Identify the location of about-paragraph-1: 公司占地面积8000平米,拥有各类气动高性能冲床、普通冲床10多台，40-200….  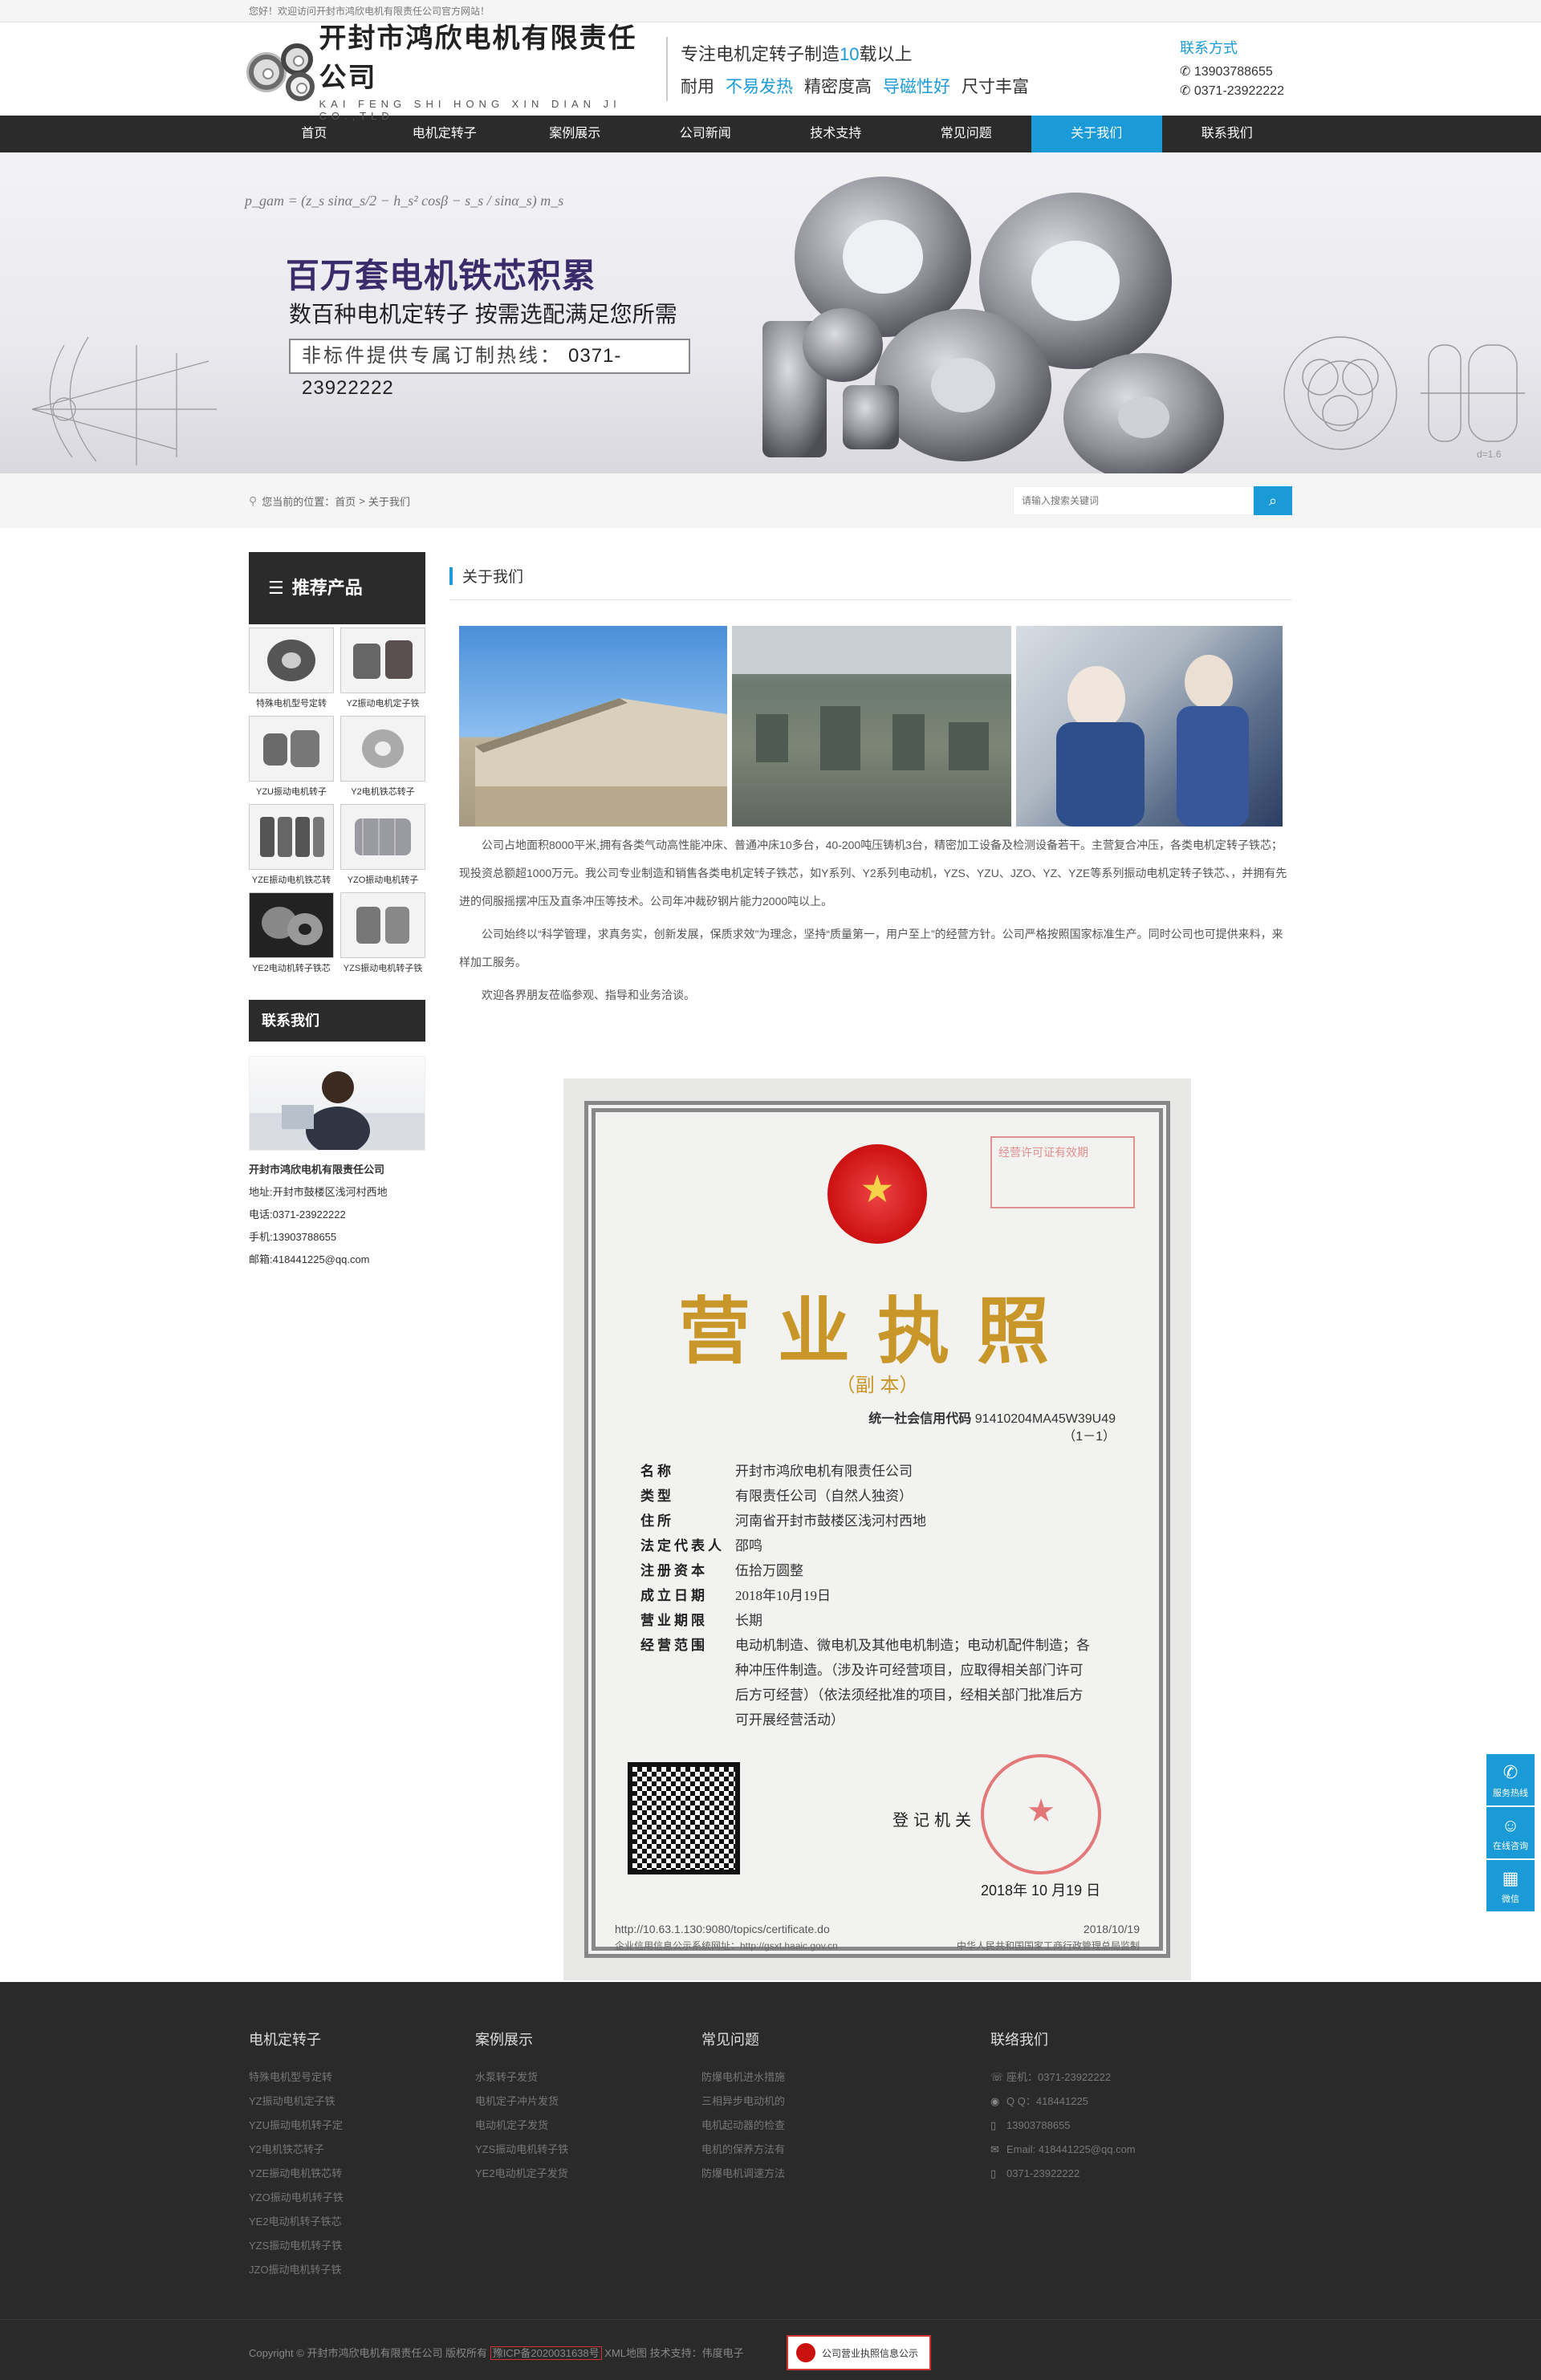
(873, 874).